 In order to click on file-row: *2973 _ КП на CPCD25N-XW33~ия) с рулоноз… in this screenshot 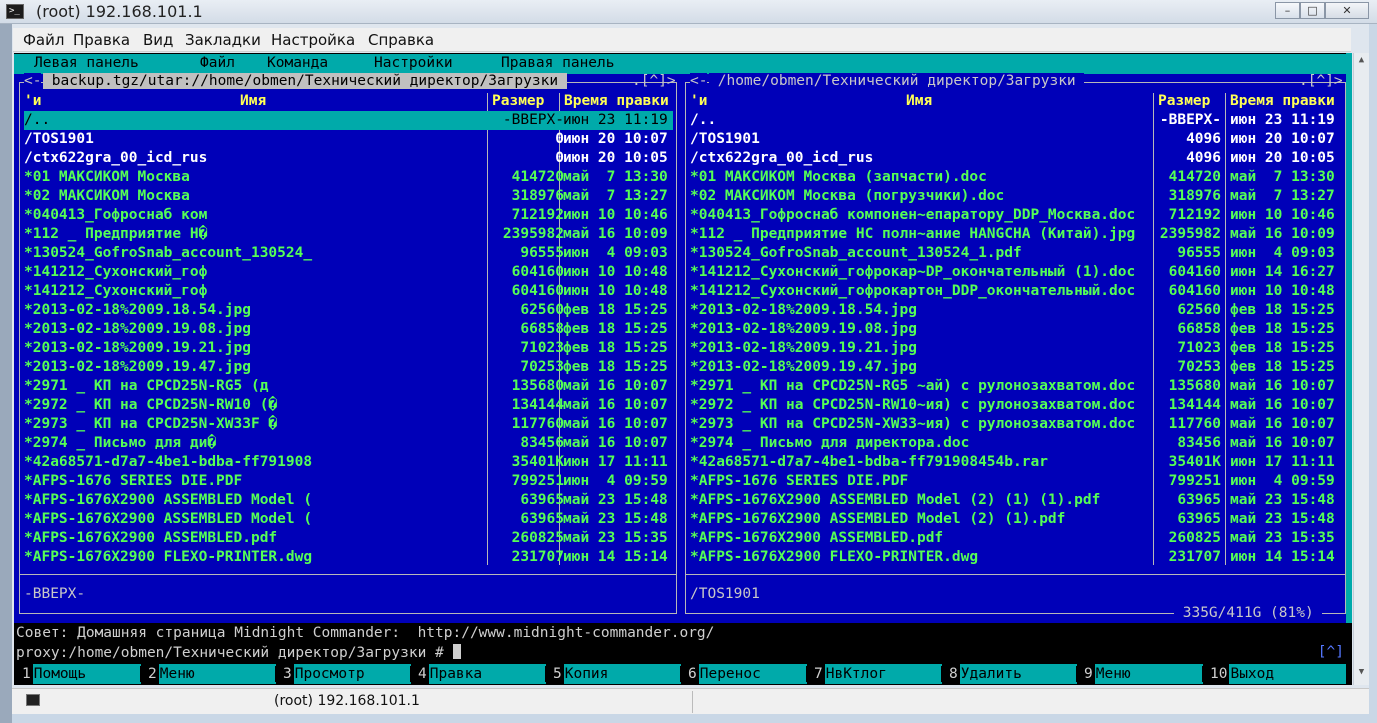, I will do `click(1016, 424)`.